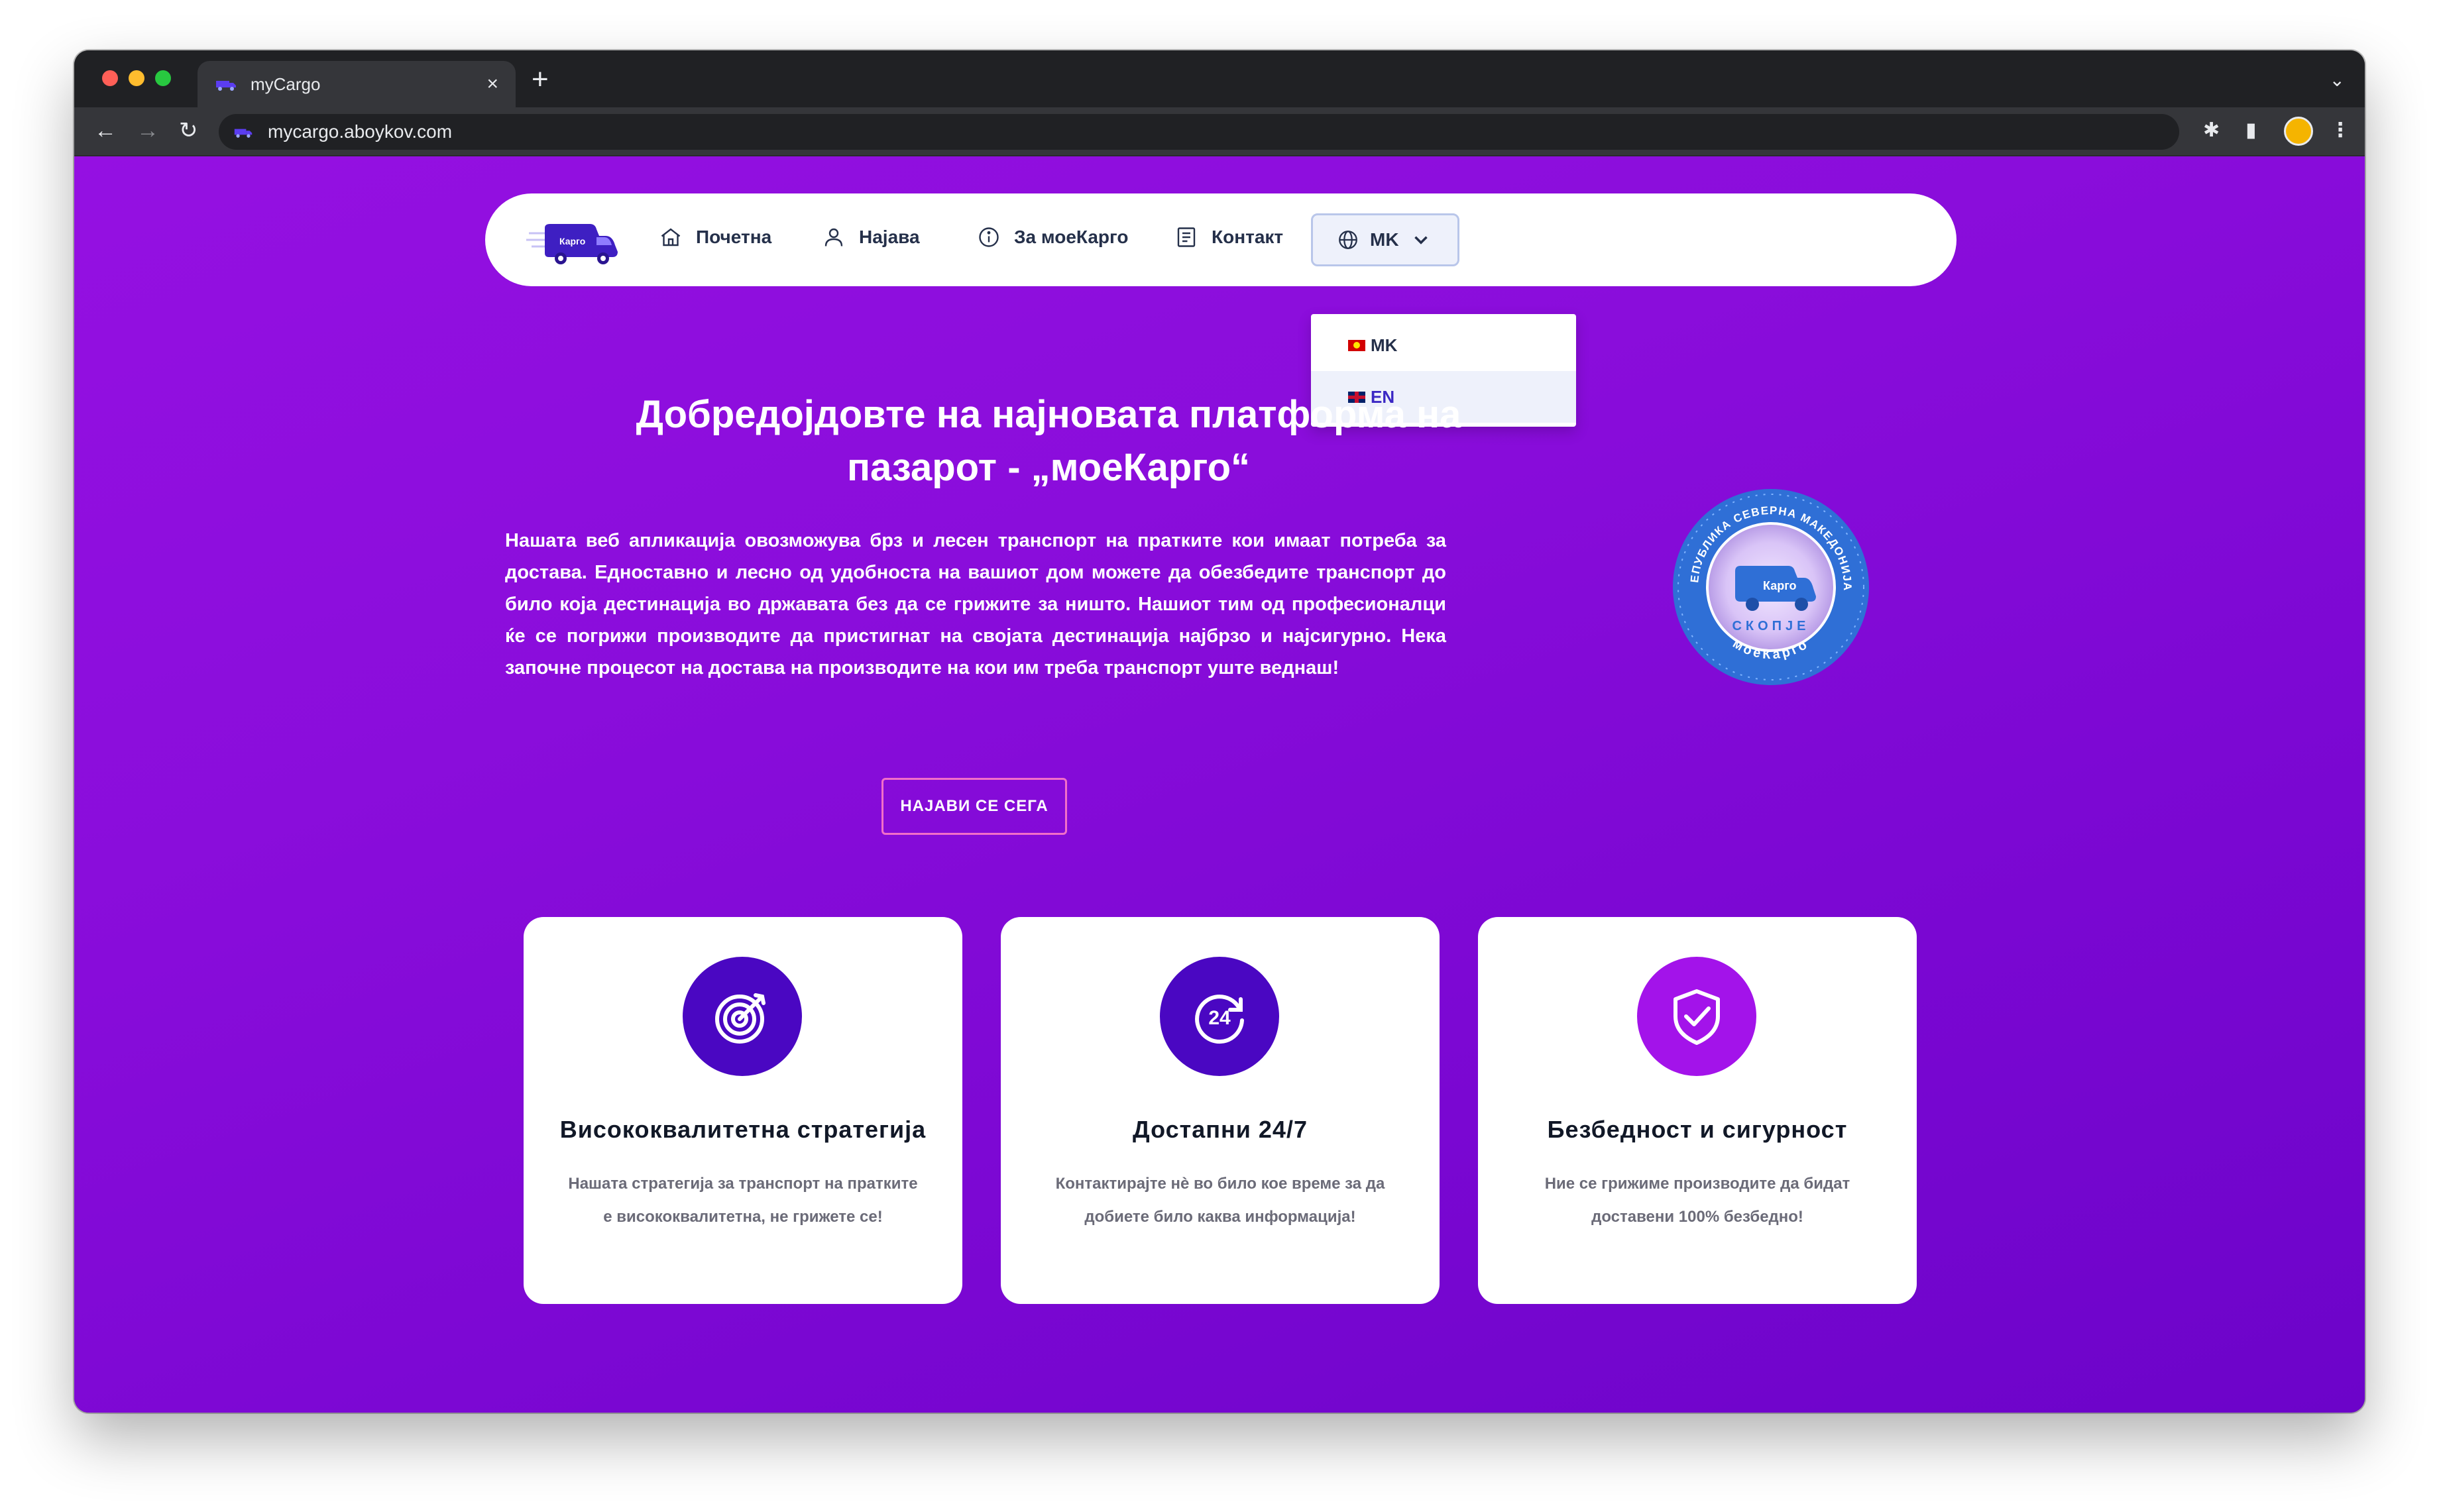 The width and height of the screenshot is (2439, 1512). I want to click on browser-tab: myCargo ×, so click(357, 84).